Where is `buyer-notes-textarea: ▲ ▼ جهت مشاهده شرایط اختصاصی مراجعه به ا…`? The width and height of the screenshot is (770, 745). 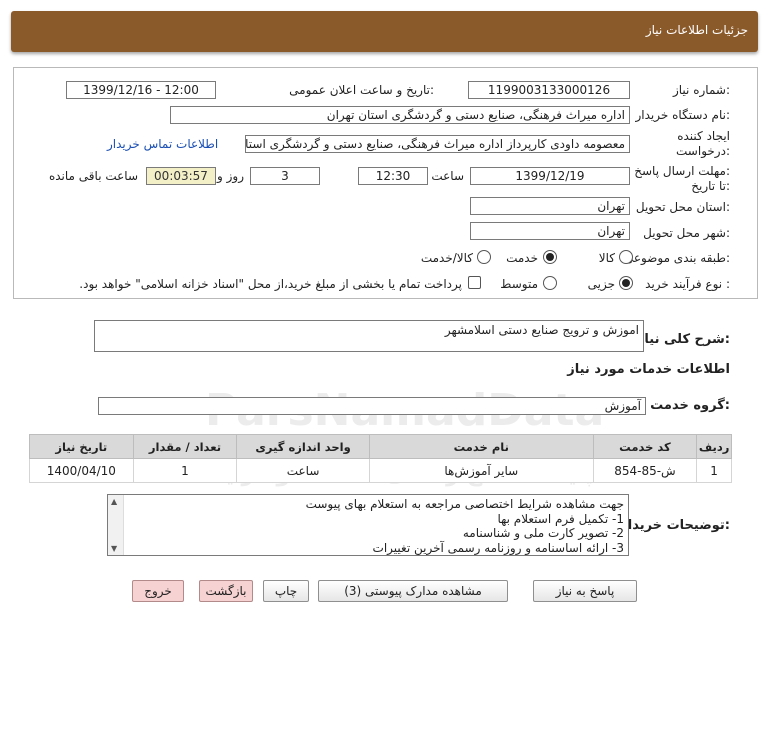 buyer-notes-textarea: ▲ ▼ جهت مشاهده شرایط اختصاصی مراجعه به ا… is located at coordinates (368, 525).